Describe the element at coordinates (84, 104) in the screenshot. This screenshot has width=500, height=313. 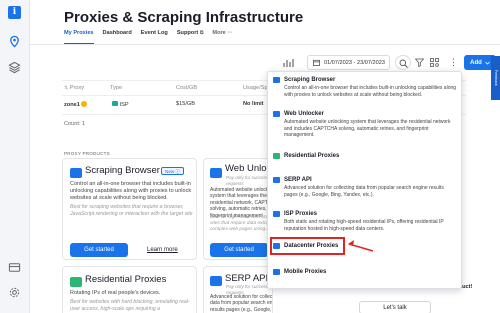
I see `warning-badge-icon` at that location.